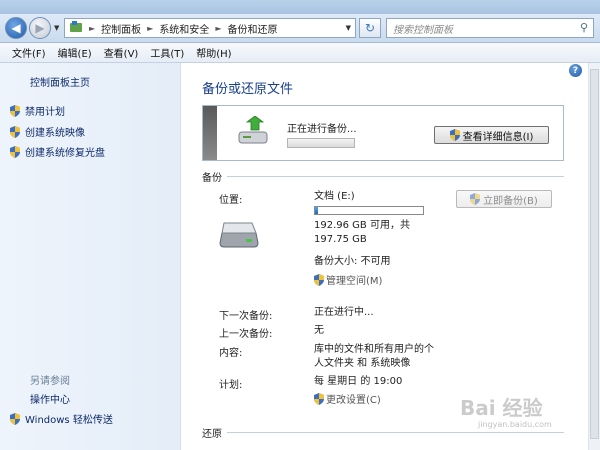 The height and width of the screenshot is (450, 600). What do you see at coordinates (75, 52) in the screenshot?
I see `menu-edit: 编辑(E)` at bounding box center [75, 52].